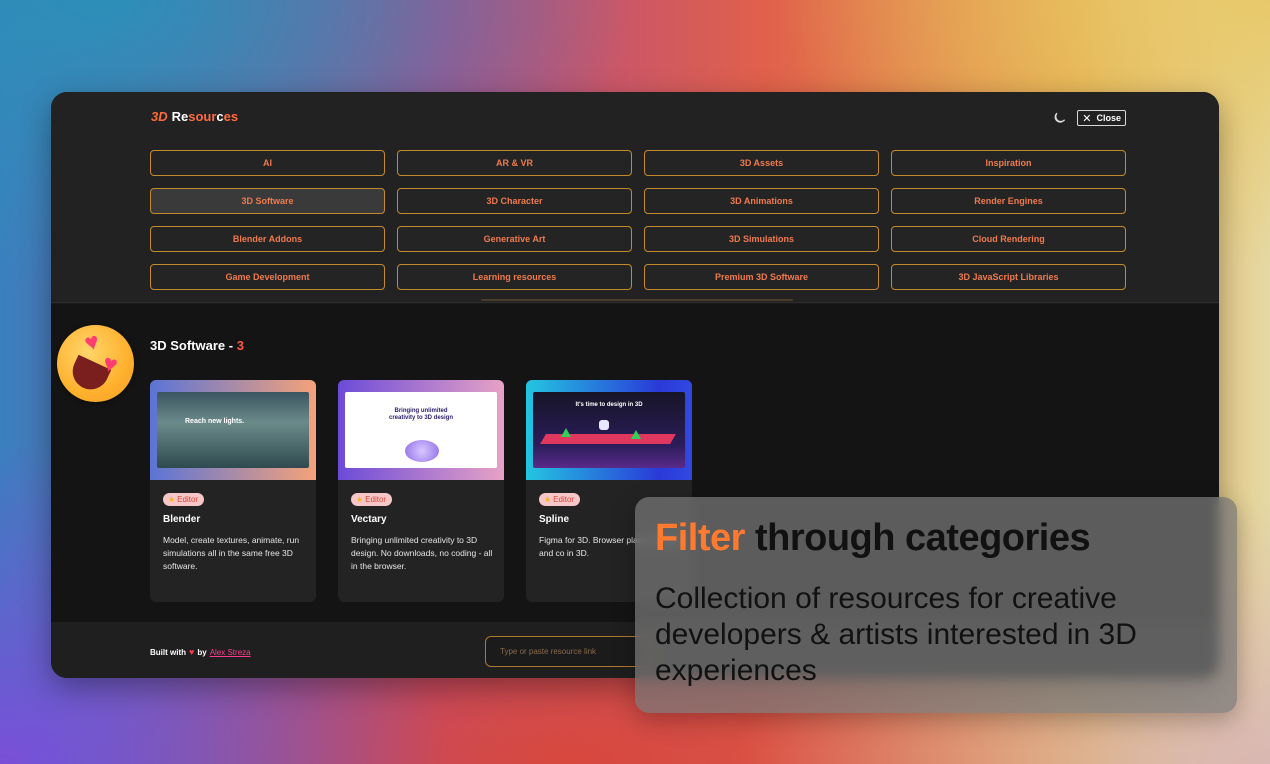 The height and width of the screenshot is (764, 1270). What do you see at coordinates (761, 239) in the screenshot?
I see `category-button: 3D Simulations` at bounding box center [761, 239].